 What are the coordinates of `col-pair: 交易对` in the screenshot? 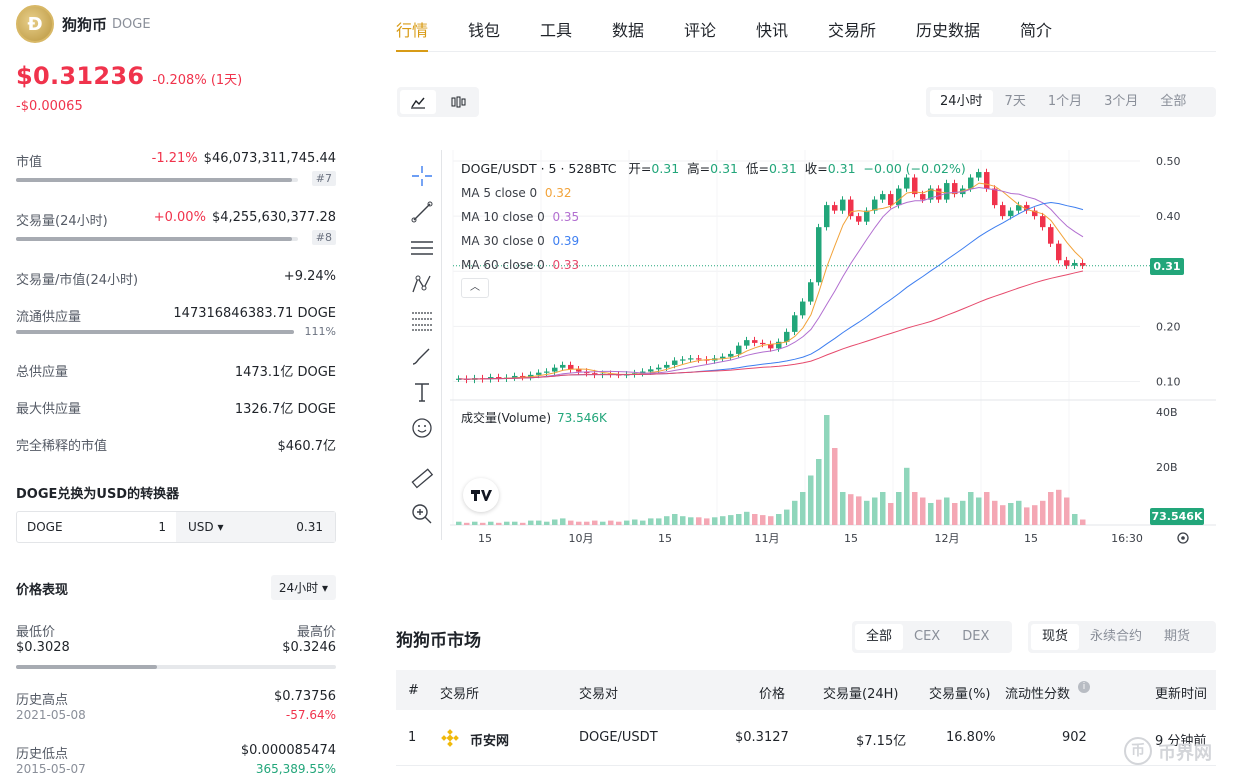 It's located at (598, 692).